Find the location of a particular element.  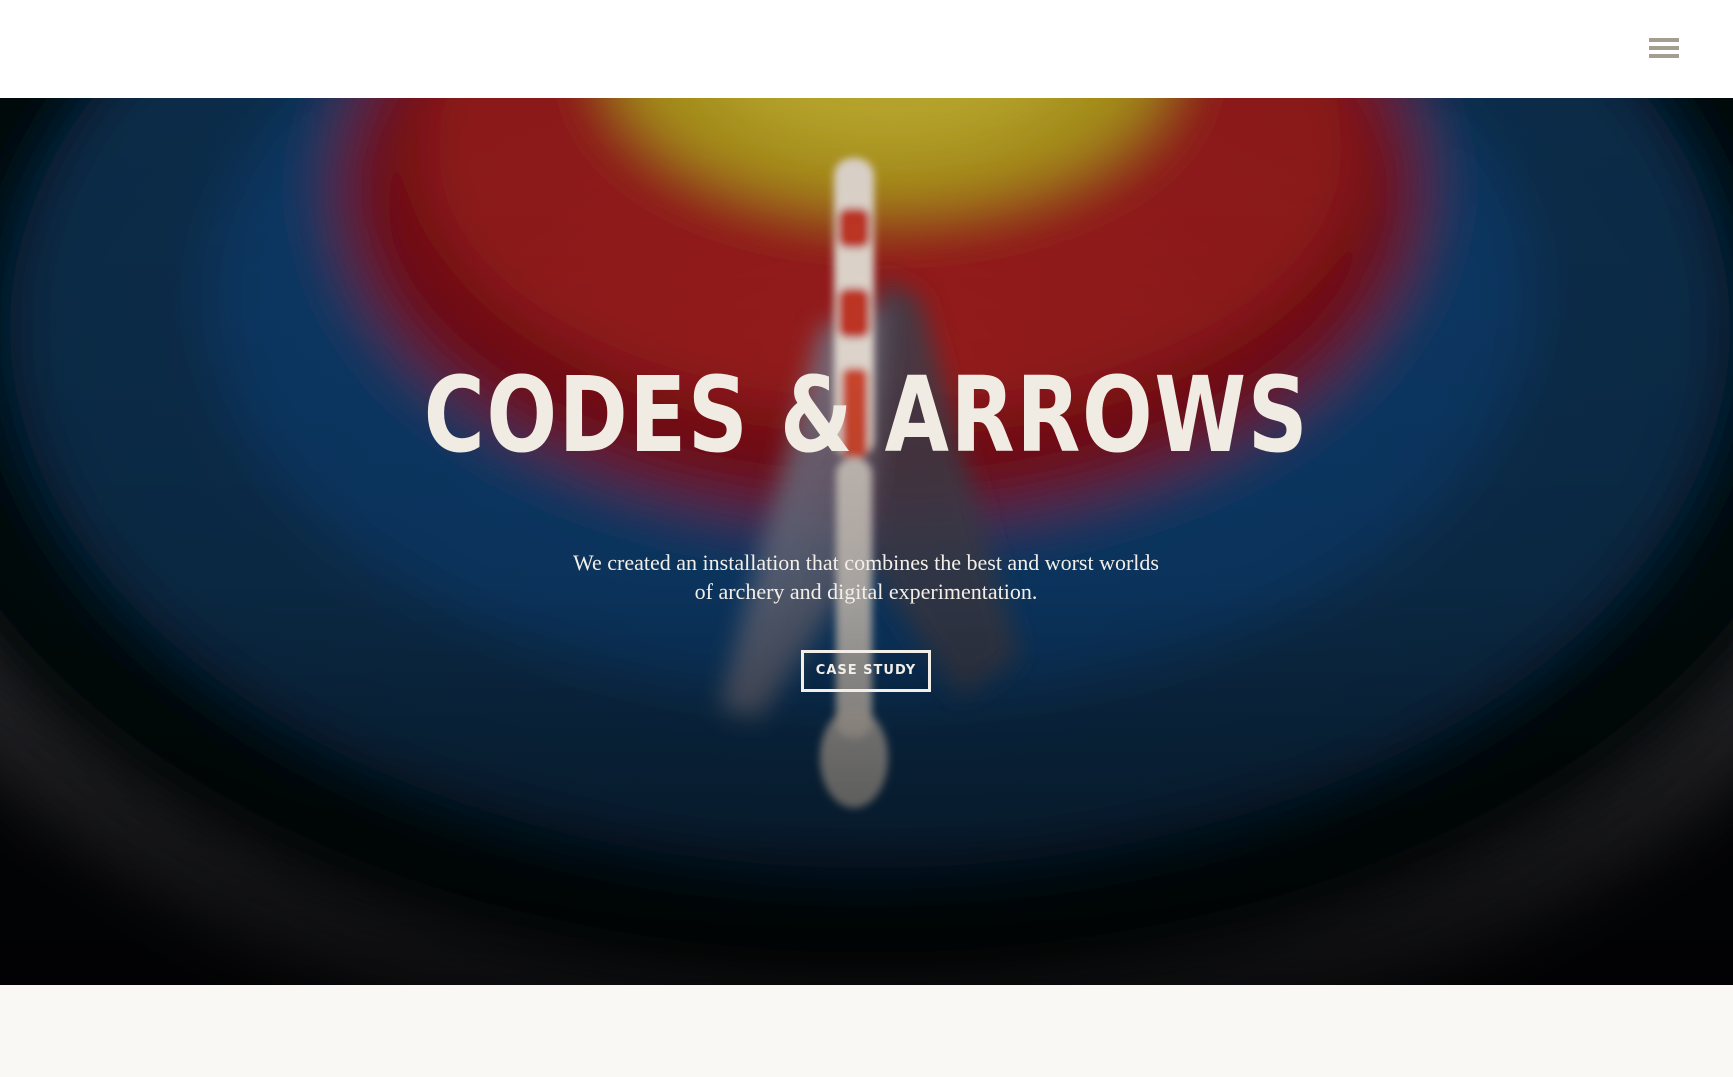

case-study-button: CASE STUDY is located at coordinates (866, 671).